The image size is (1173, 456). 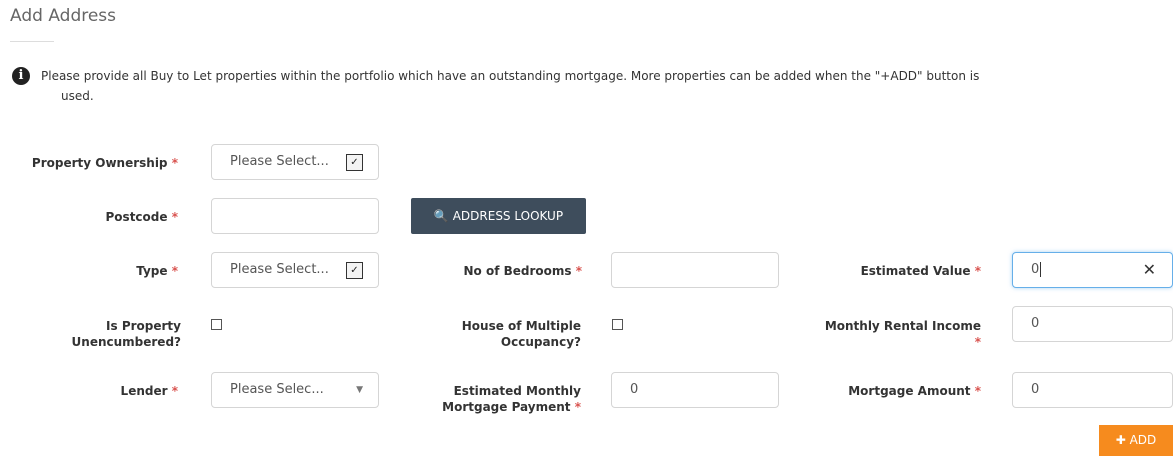 I want to click on estimated-value-label: Estimated Value *, so click(x=920, y=271).